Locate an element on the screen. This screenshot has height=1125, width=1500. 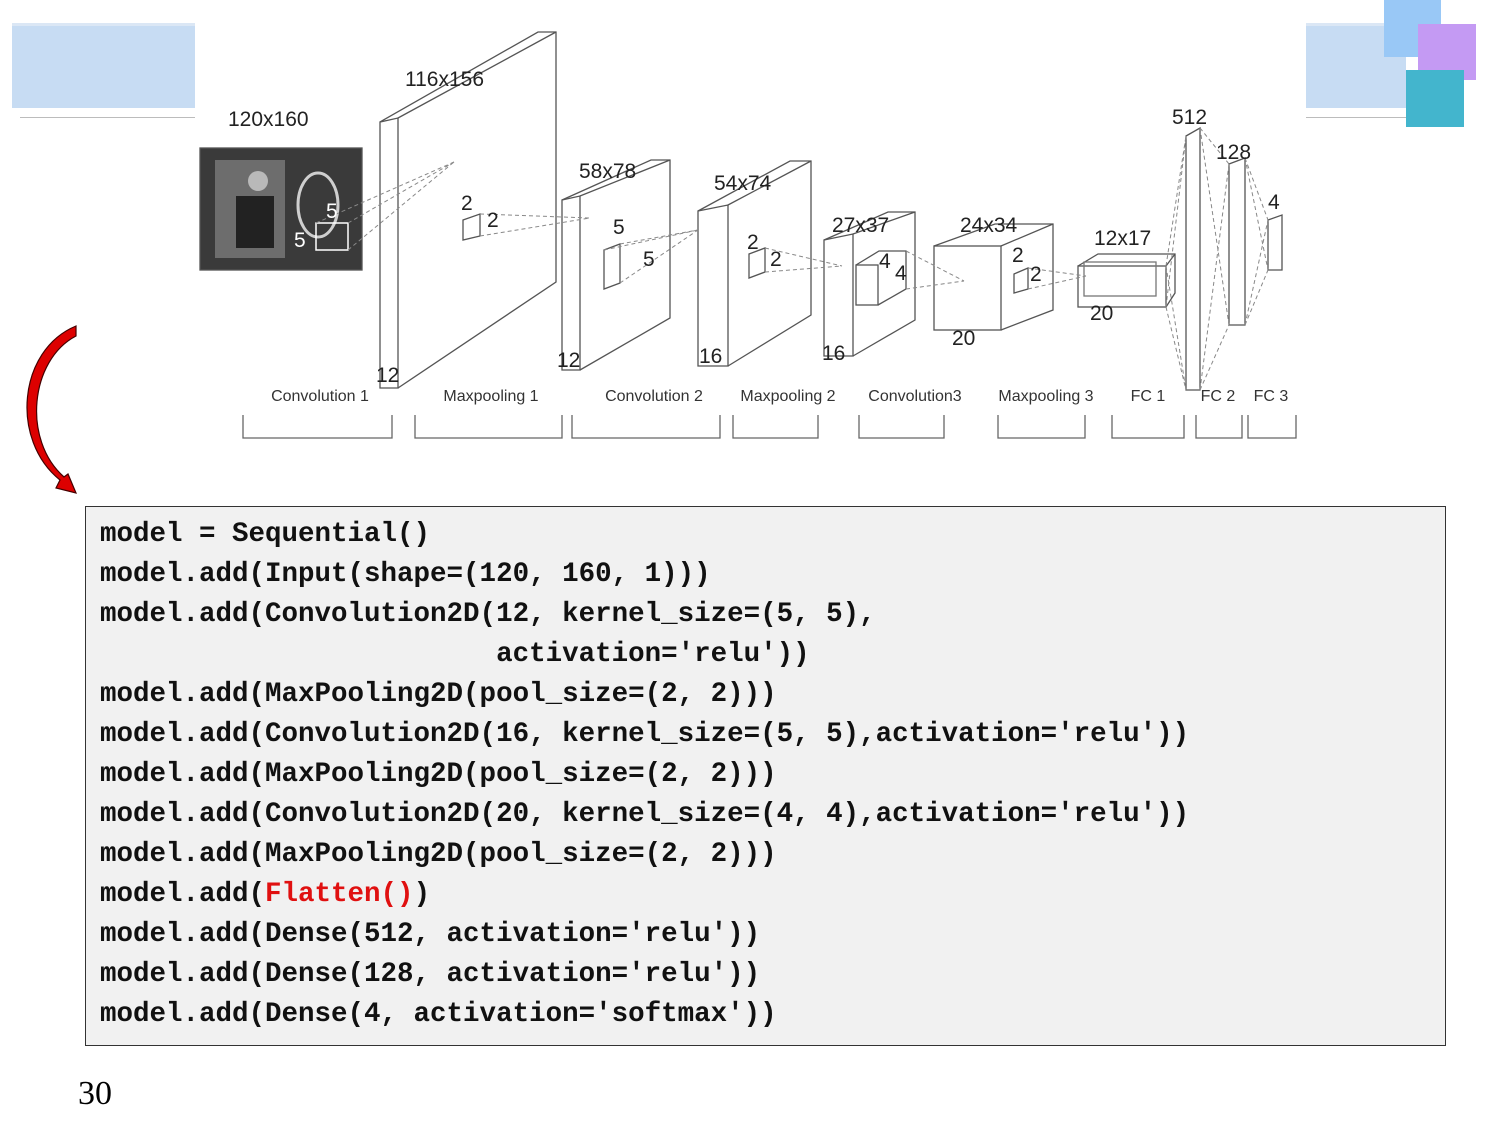
stage-label-pool2: Maxpooling 2 is located at coordinates (787, 396).